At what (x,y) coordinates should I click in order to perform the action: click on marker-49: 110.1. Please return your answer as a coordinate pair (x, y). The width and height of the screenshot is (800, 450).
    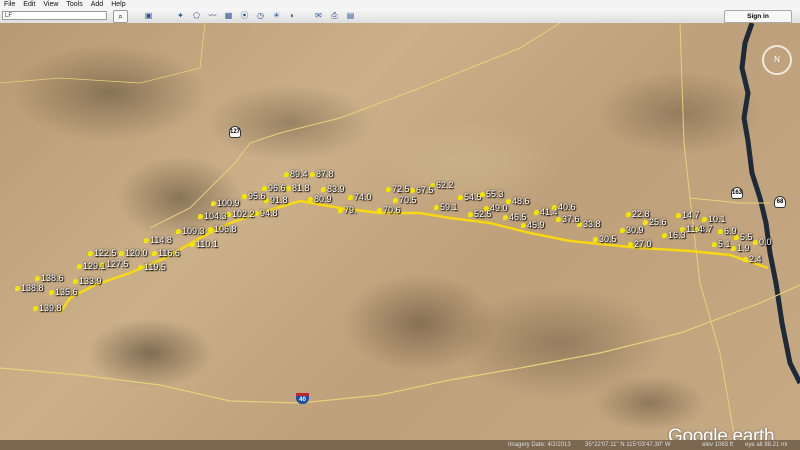
    Looking at the image, I should click on (204, 244).